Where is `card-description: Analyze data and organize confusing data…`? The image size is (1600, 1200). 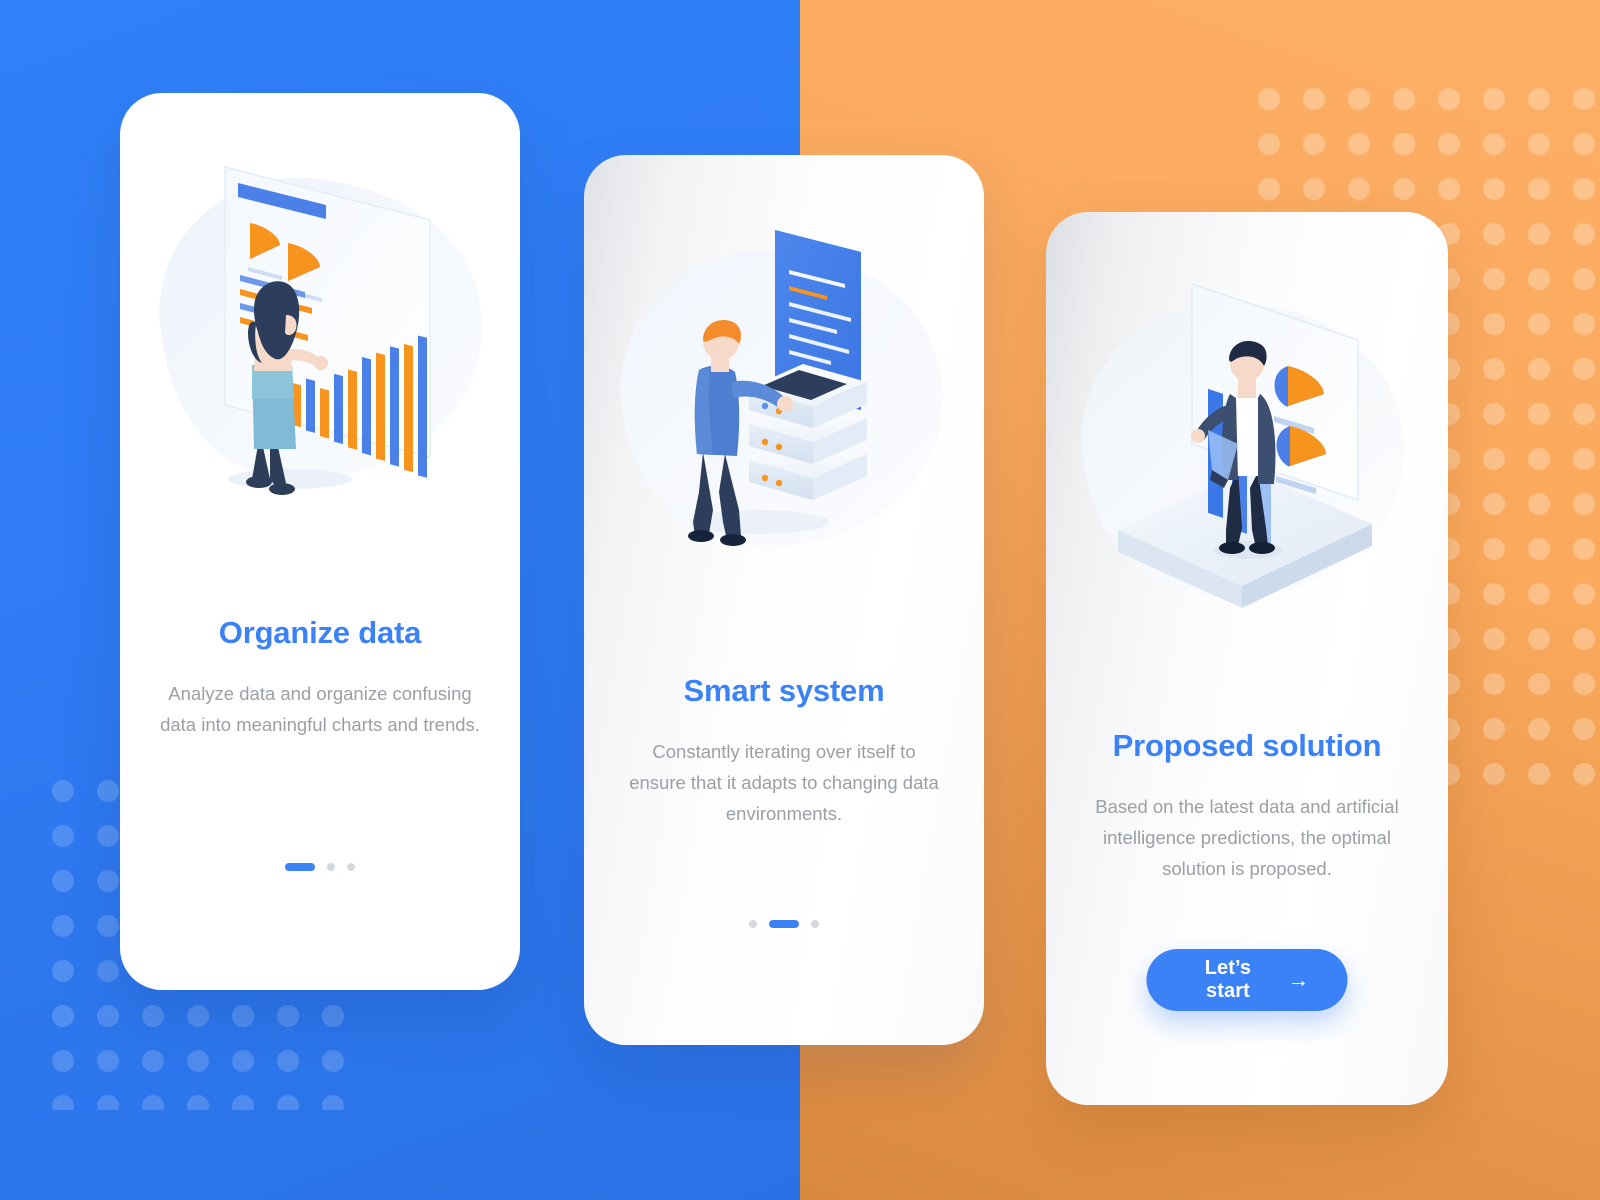 card-description: Analyze data and organize confusing data… is located at coordinates (320, 709).